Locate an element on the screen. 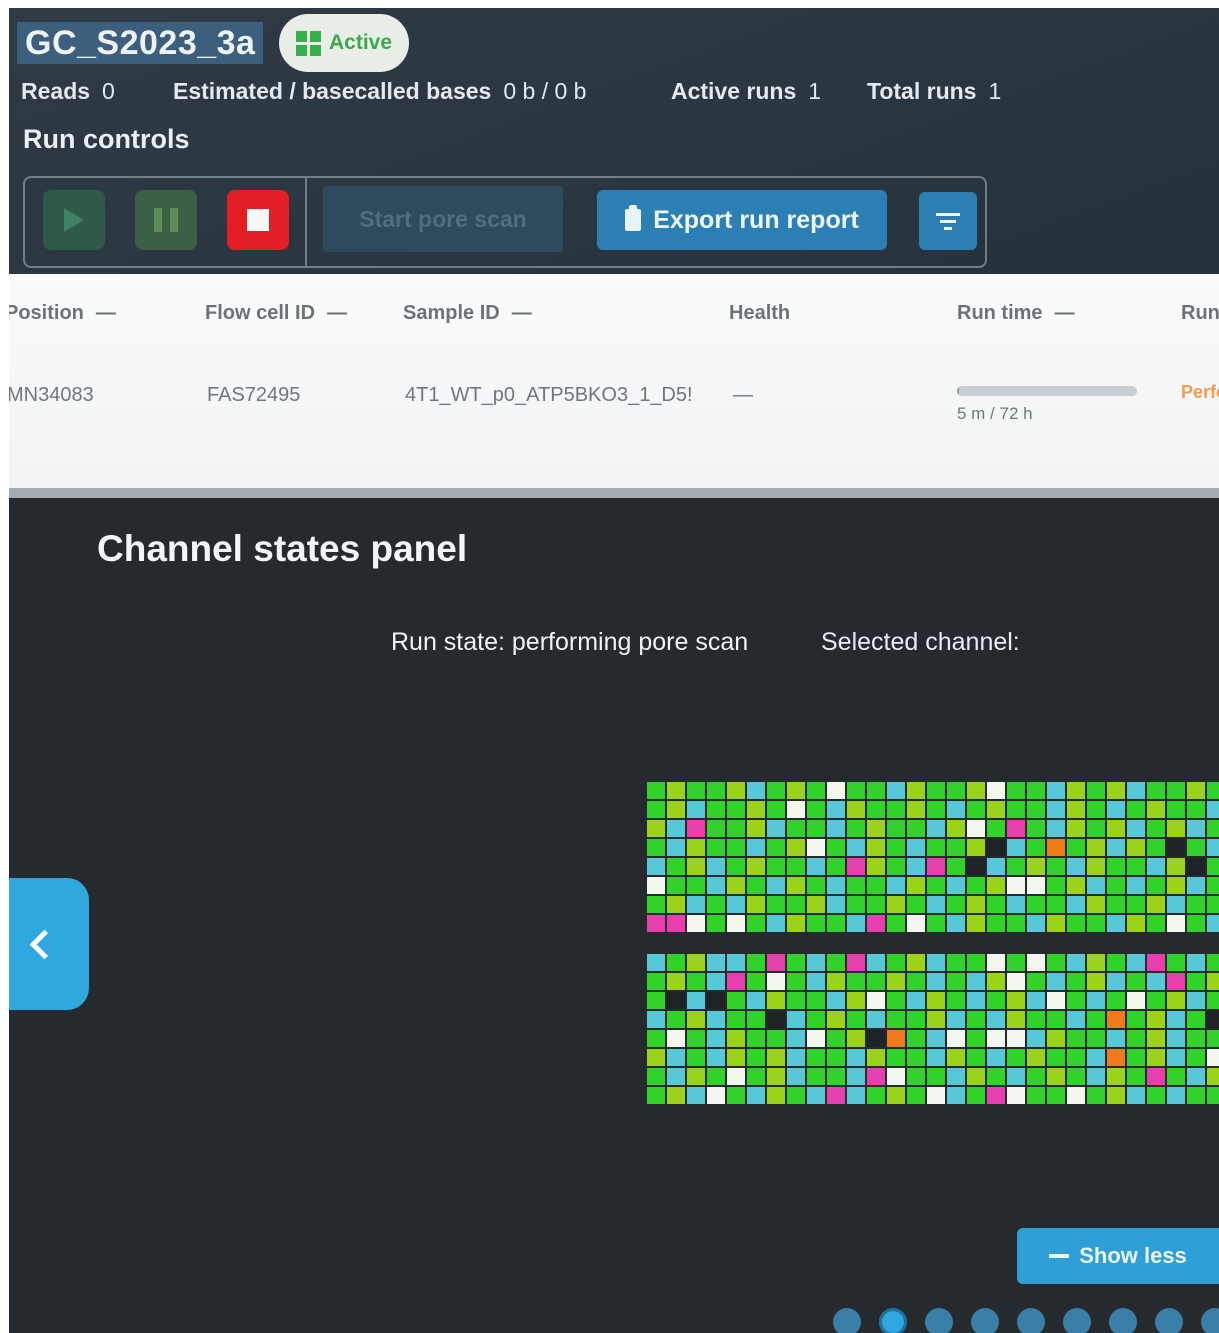  start-pore-scan-button: Start pore scan is located at coordinates (443, 219).